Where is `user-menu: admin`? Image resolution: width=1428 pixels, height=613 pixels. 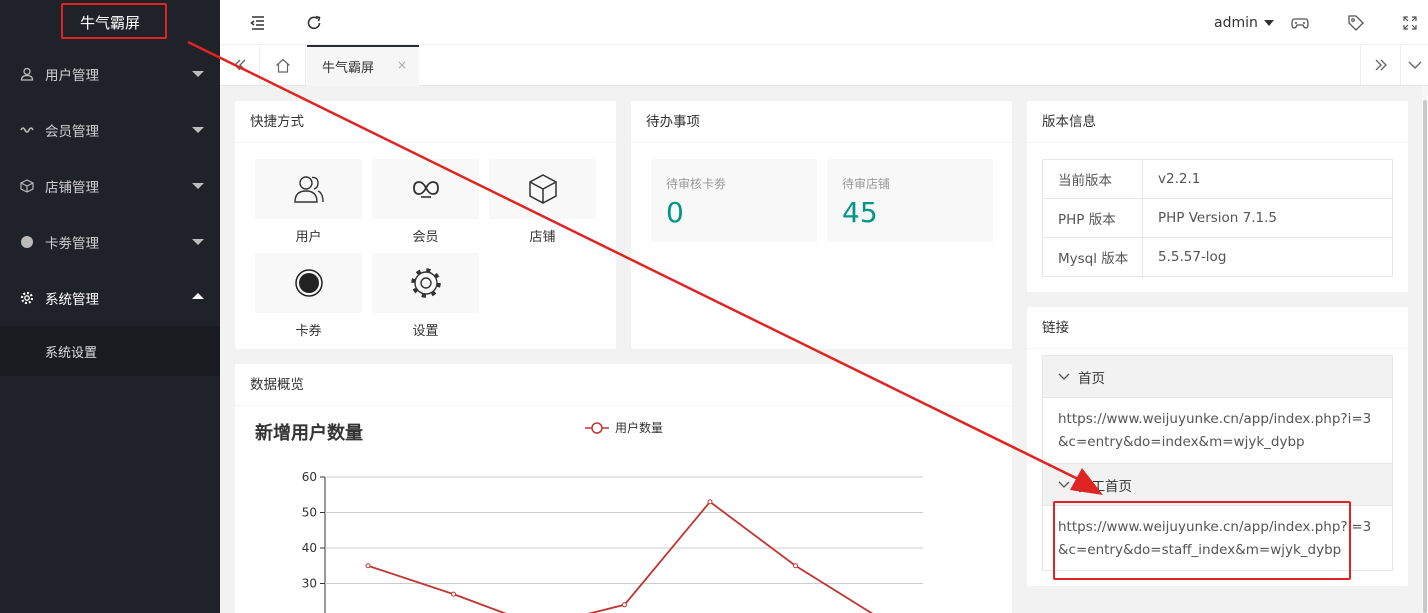 user-menu: admin is located at coordinates (1244, 22).